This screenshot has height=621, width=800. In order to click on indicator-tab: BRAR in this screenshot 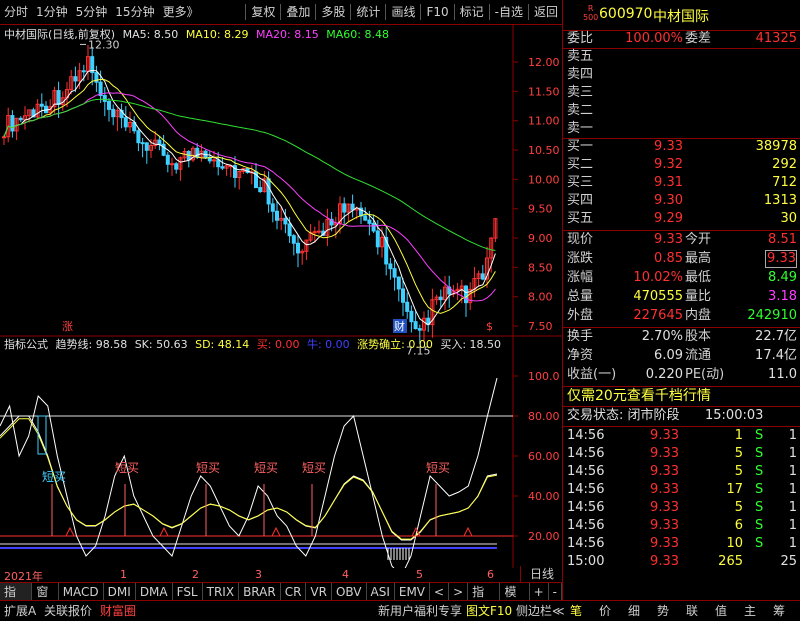, I will do `click(260, 592)`.